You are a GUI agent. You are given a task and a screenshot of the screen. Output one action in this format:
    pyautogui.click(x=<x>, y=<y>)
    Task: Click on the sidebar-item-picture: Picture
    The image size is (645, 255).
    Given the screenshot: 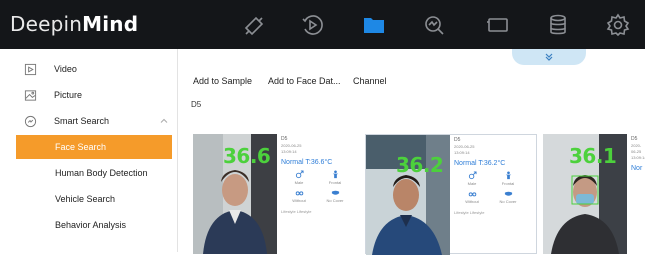 What is the action you would take?
    pyautogui.click(x=89, y=95)
    